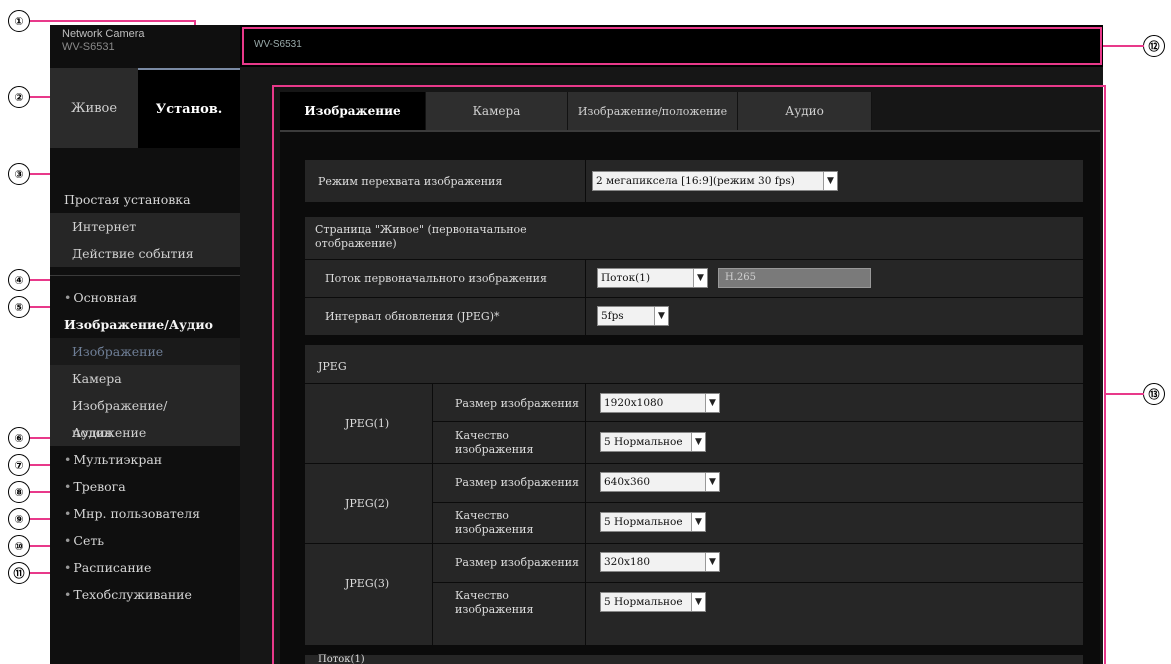  I want to click on menu-event-action: Действие события, so click(145, 253).